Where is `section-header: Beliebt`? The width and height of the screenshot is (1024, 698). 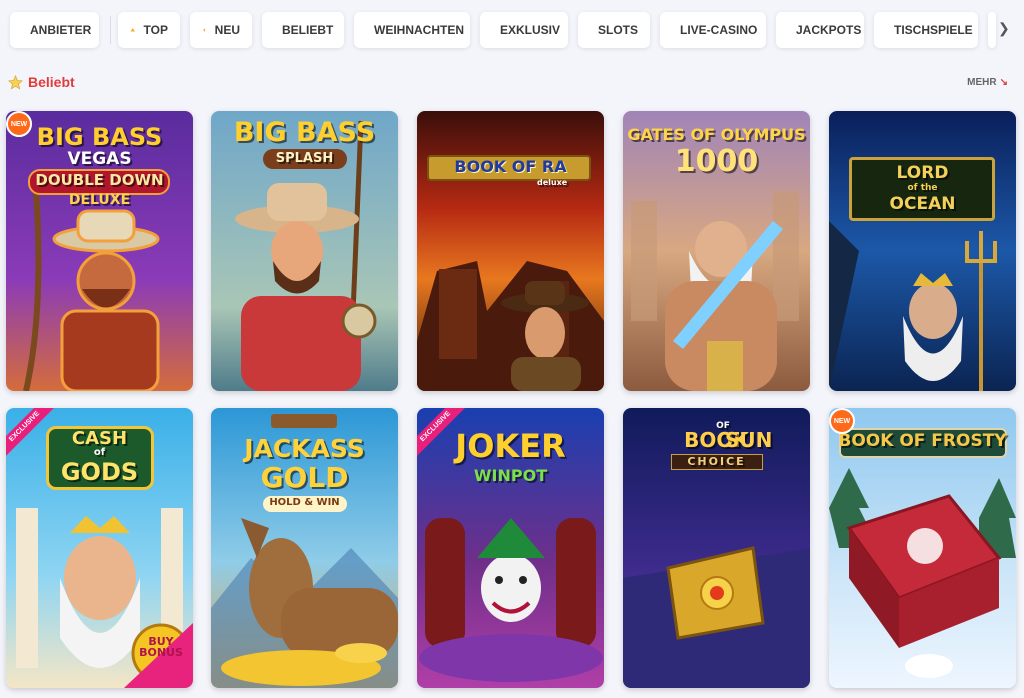
section-header: Beliebt is located at coordinates (41, 82).